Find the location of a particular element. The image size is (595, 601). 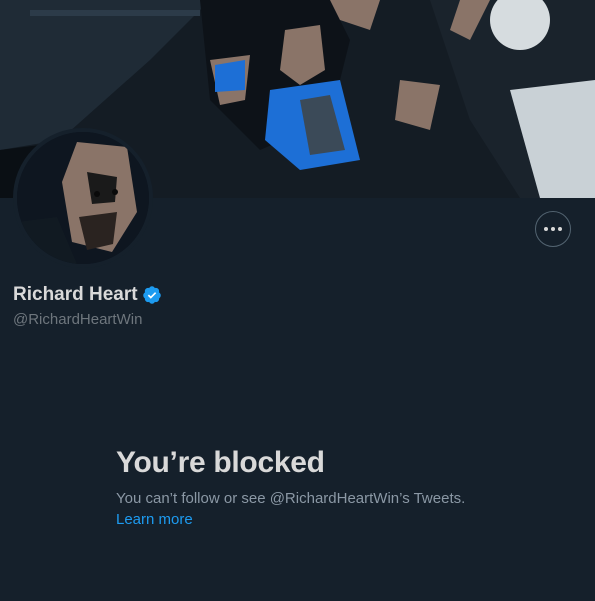

blocked-title: You’re blocked is located at coordinates (220, 462).